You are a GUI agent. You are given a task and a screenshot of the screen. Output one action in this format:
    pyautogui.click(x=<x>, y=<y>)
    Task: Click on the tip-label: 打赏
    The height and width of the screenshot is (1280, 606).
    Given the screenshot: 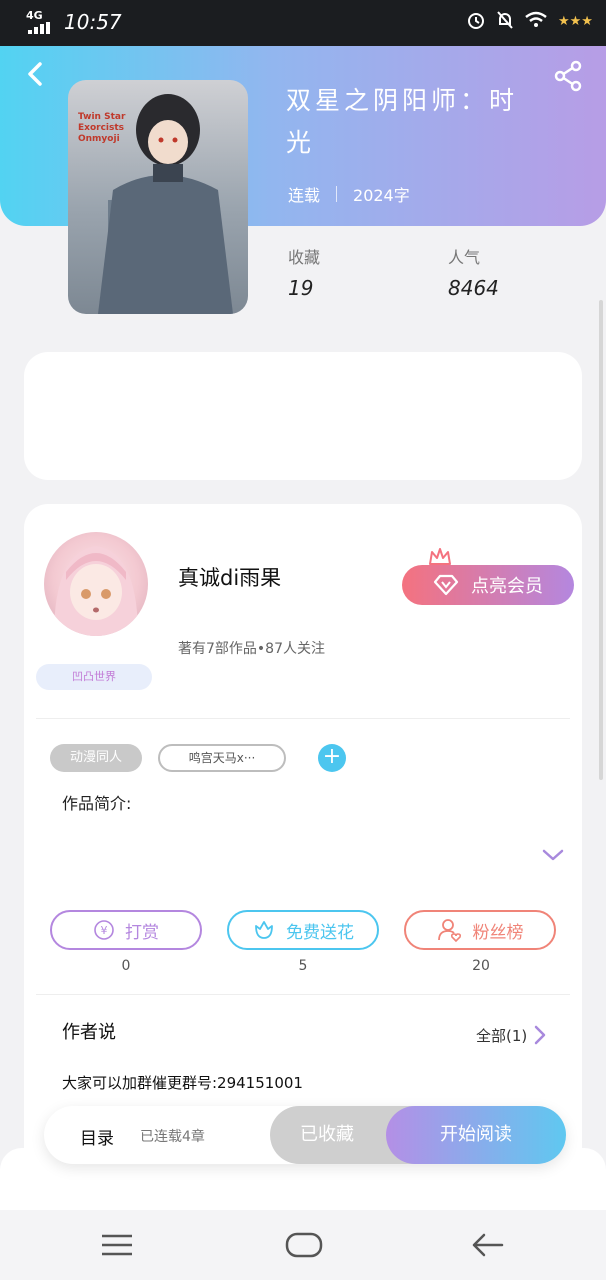 What is the action you would take?
    pyautogui.click(x=142, y=932)
    